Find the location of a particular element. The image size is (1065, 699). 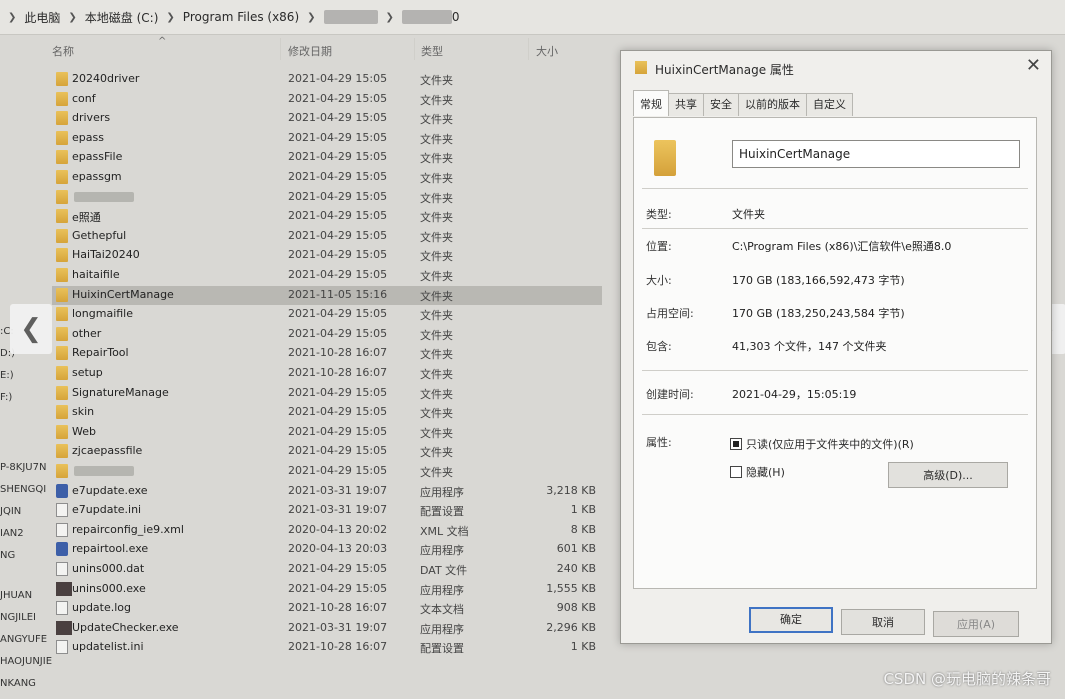

file-row: e7update.ini 2021-03-31 19:07 配置设置 1 KB is located at coordinates (327, 510).